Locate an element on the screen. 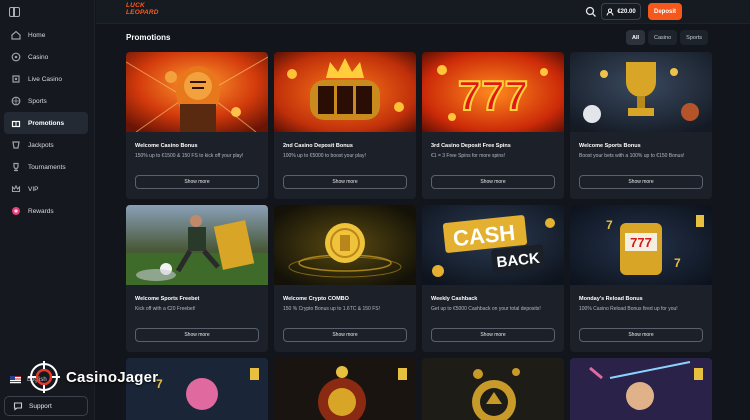 Image resolution: width=750 pixels, height=420 pixels. promo-title: Weekly Cashback is located at coordinates (454, 299).